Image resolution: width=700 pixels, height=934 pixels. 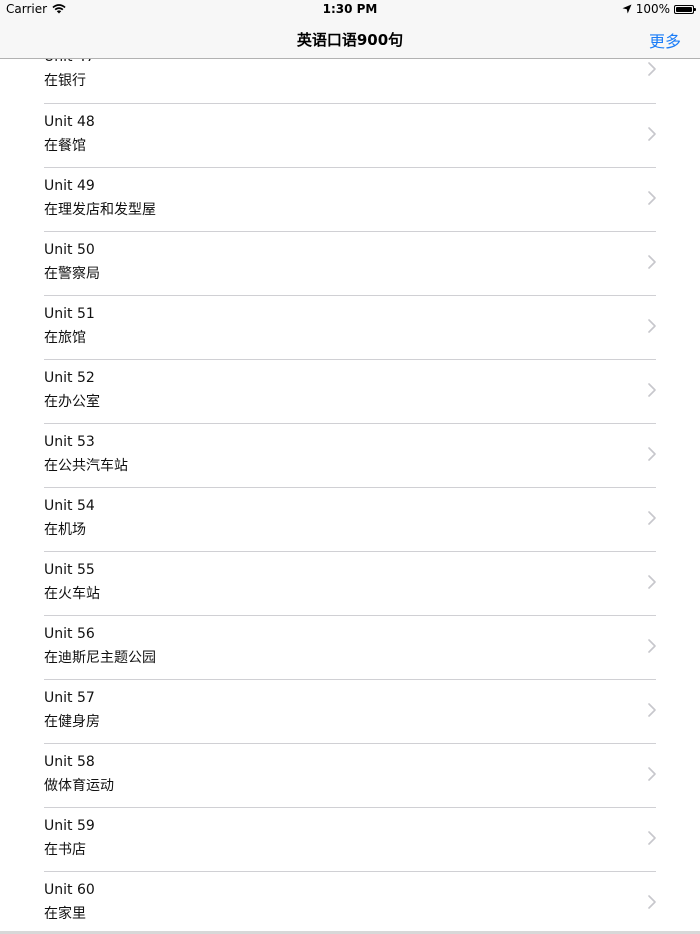 I want to click on list-item: Unit 51 在旅馆, so click(x=350, y=328).